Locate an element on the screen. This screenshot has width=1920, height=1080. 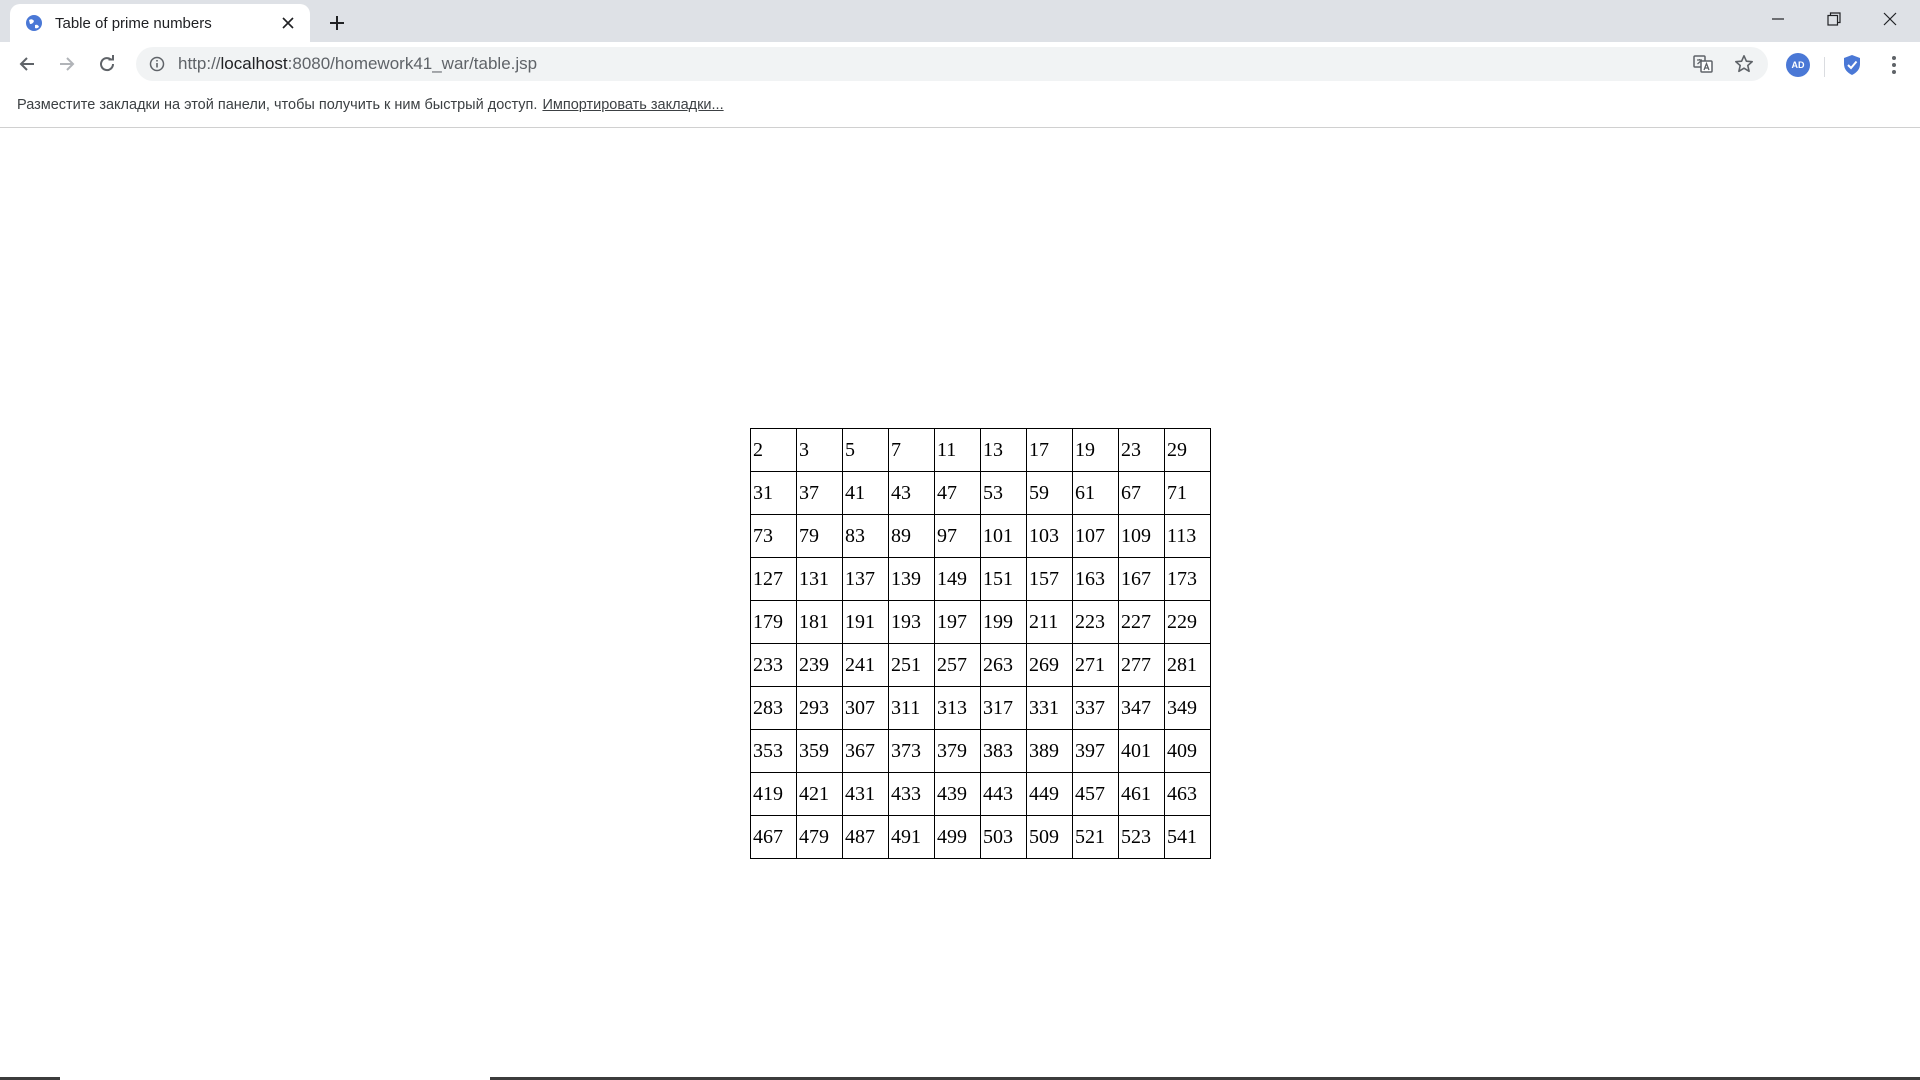
table-cell: 241 is located at coordinates (865, 665).